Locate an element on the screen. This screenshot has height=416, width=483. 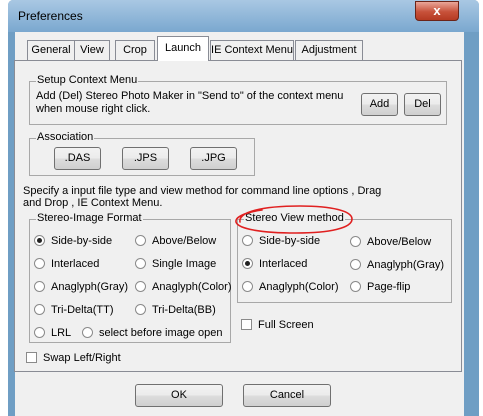
view-anaglyph-color: Anaglyph(Color) is located at coordinates (290, 287).